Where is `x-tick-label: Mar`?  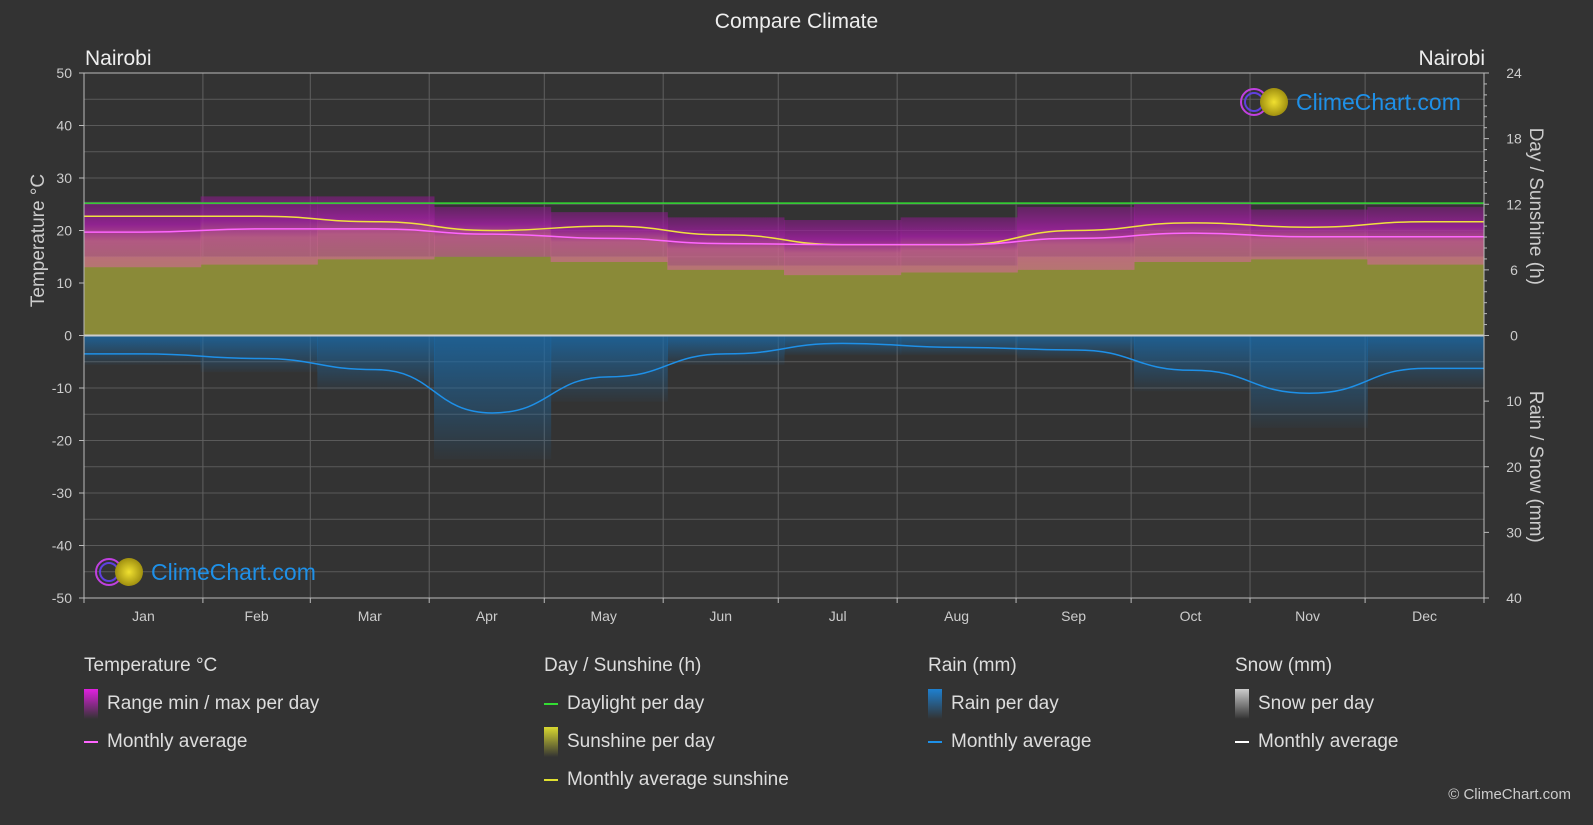 x-tick-label: Mar is located at coordinates (370, 616).